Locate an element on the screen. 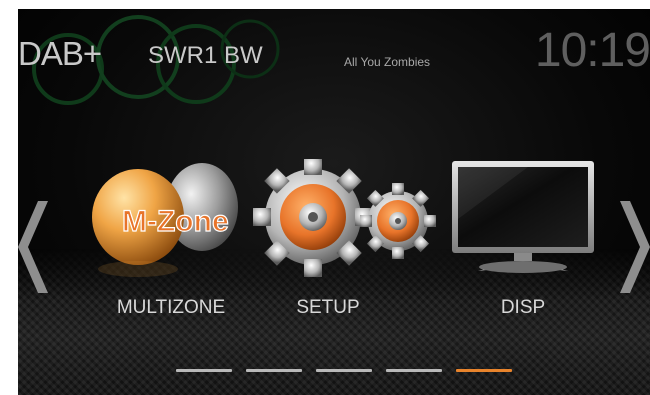 Image resolution: width=650 pixels, height=395 pixels. mzone-logo-text: M-Zone is located at coordinates (175, 221).